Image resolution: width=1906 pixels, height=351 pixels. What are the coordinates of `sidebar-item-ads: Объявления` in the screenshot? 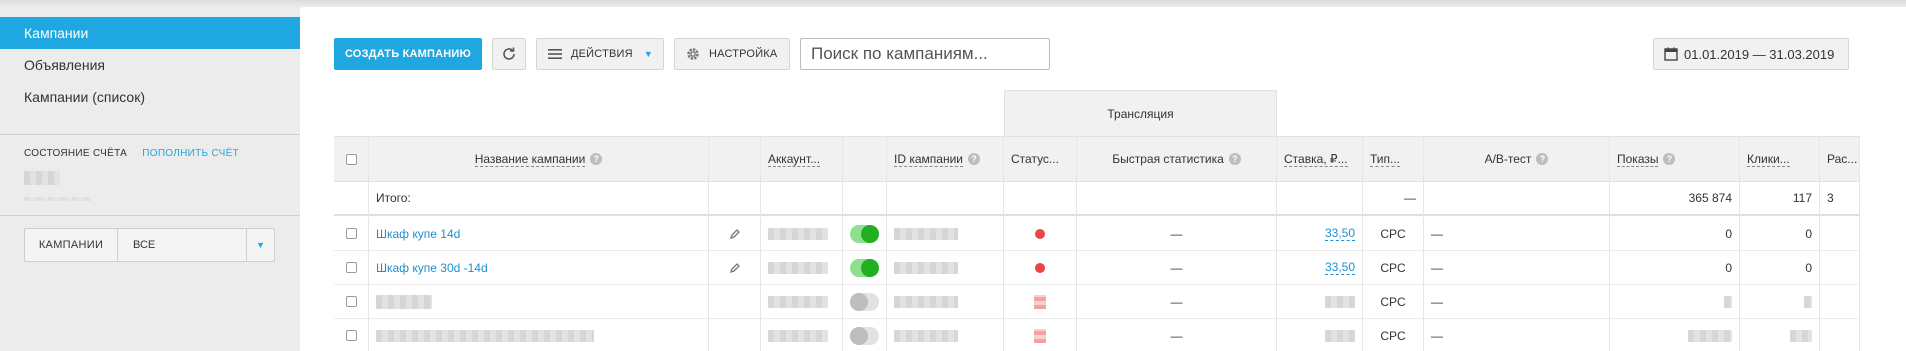 It's located at (150, 65).